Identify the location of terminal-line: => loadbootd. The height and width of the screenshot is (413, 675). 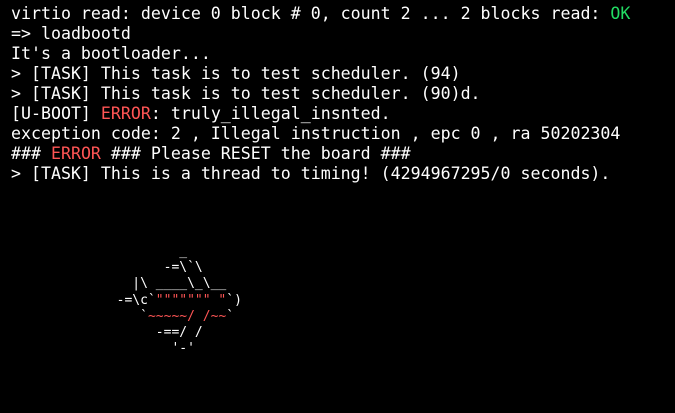
(343, 34).